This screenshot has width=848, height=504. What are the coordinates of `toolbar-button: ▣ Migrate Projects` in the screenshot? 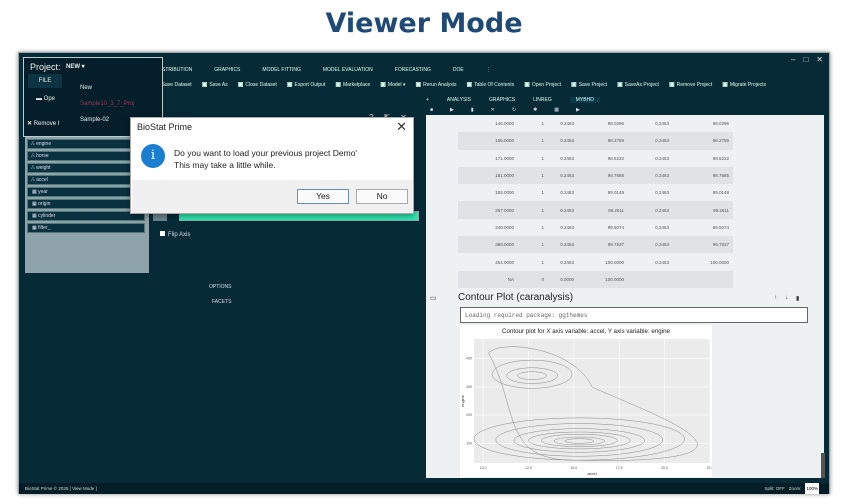 It's located at (744, 84).